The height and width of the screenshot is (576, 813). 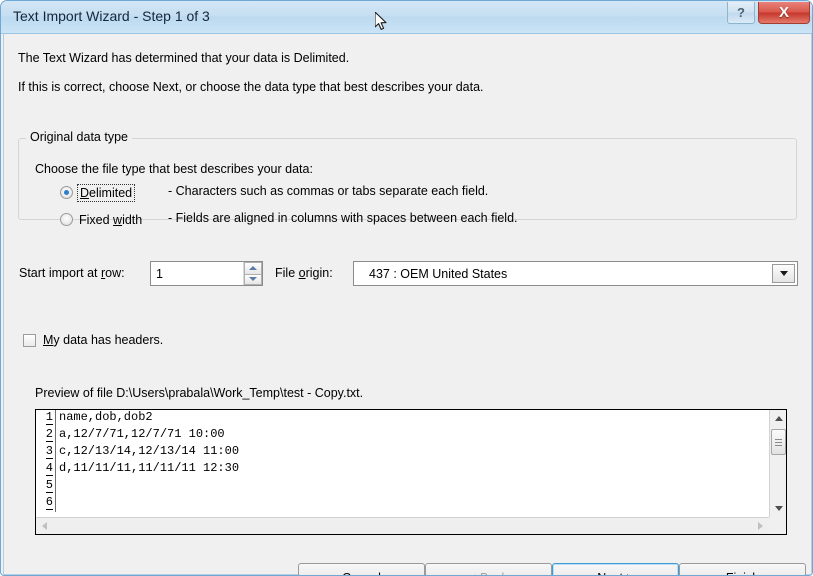 I want to click on preview-row-text: c,12/13/14,12/13/14 11:00, so click(x=149, y=451).